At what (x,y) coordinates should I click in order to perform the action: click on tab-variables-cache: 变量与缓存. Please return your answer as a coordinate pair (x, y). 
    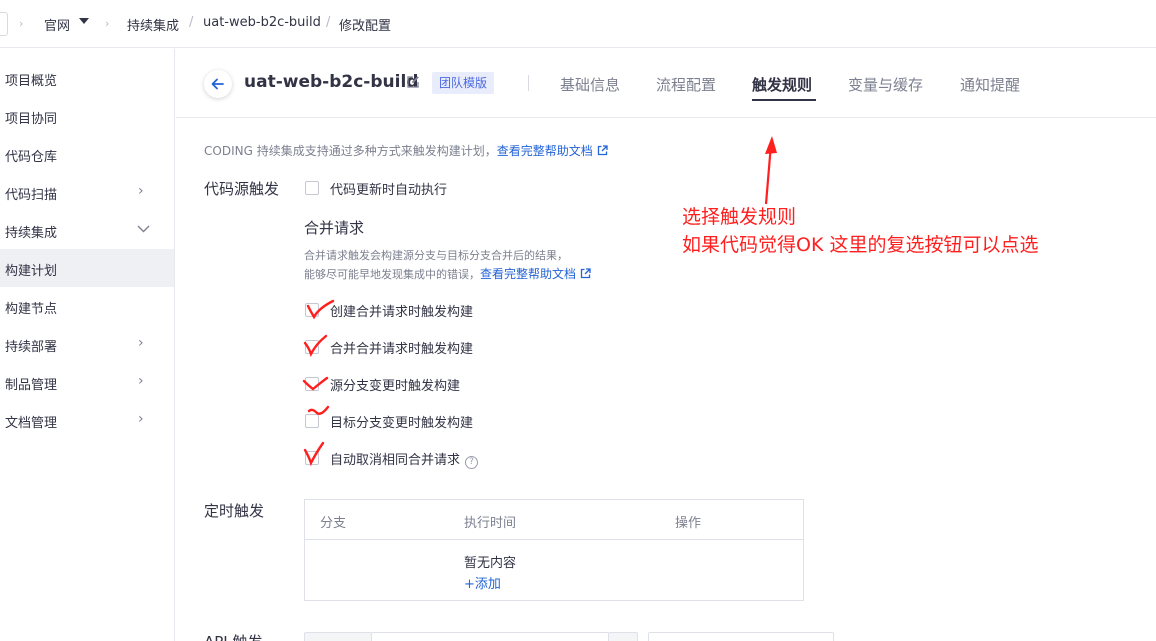
    Looking at the image, I should click on (885, 84).